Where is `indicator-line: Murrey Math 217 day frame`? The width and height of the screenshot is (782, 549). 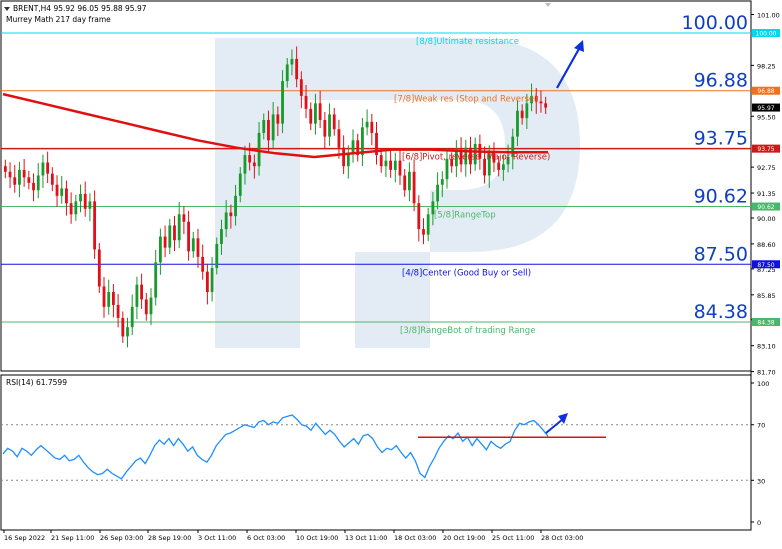
indicator-line: Murrey Math 217 day frame is located at coordinates (58, 19).